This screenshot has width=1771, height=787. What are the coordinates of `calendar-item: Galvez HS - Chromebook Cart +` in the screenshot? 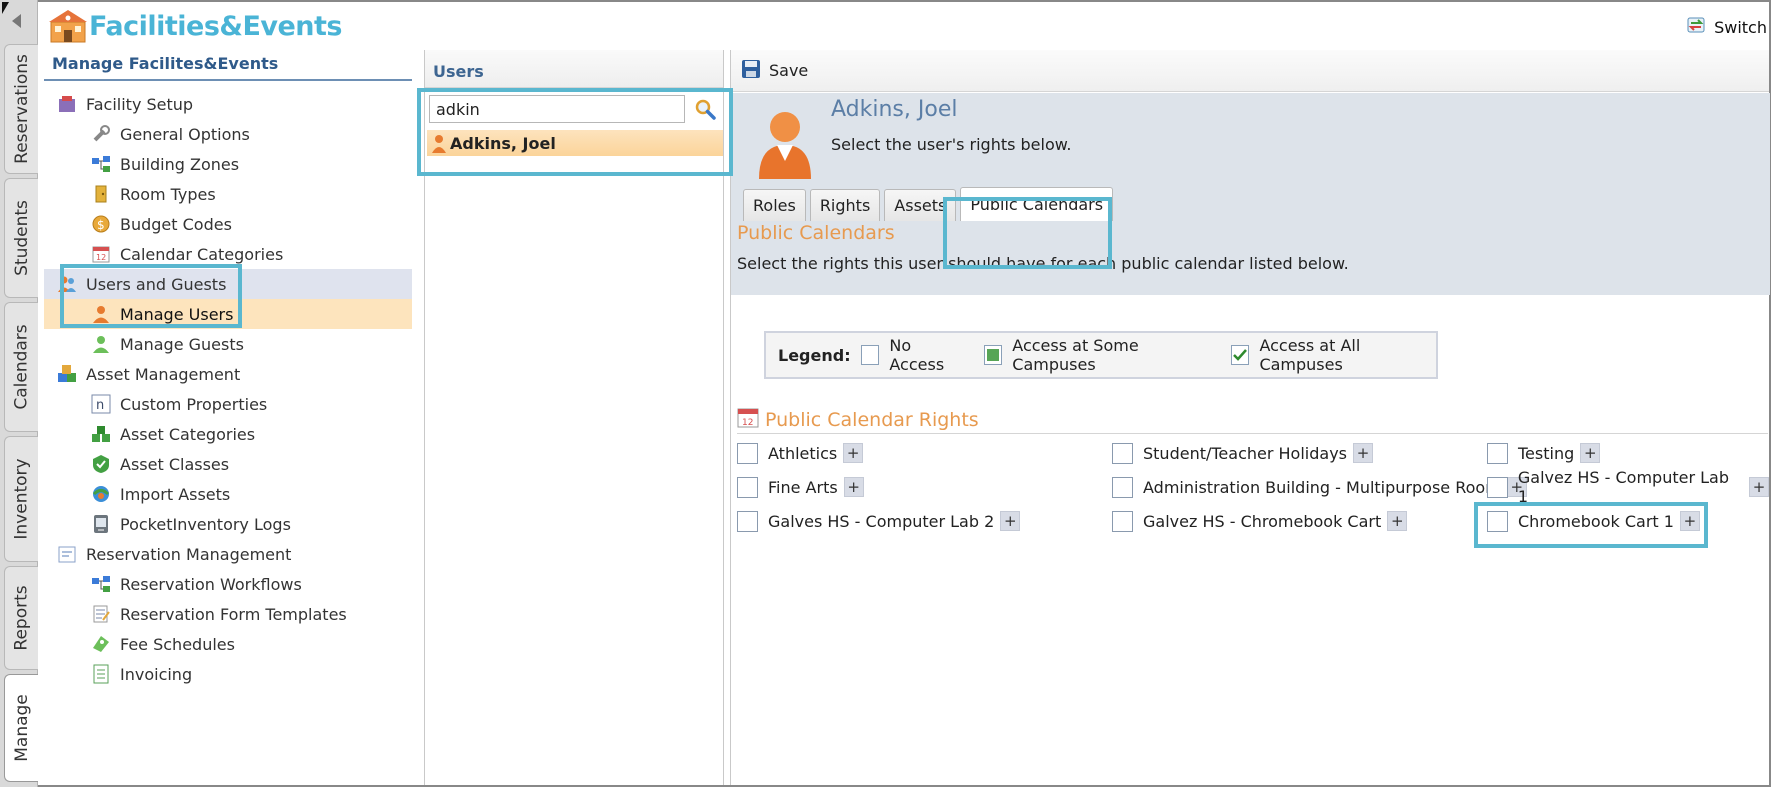 It's located at (1260, 521).